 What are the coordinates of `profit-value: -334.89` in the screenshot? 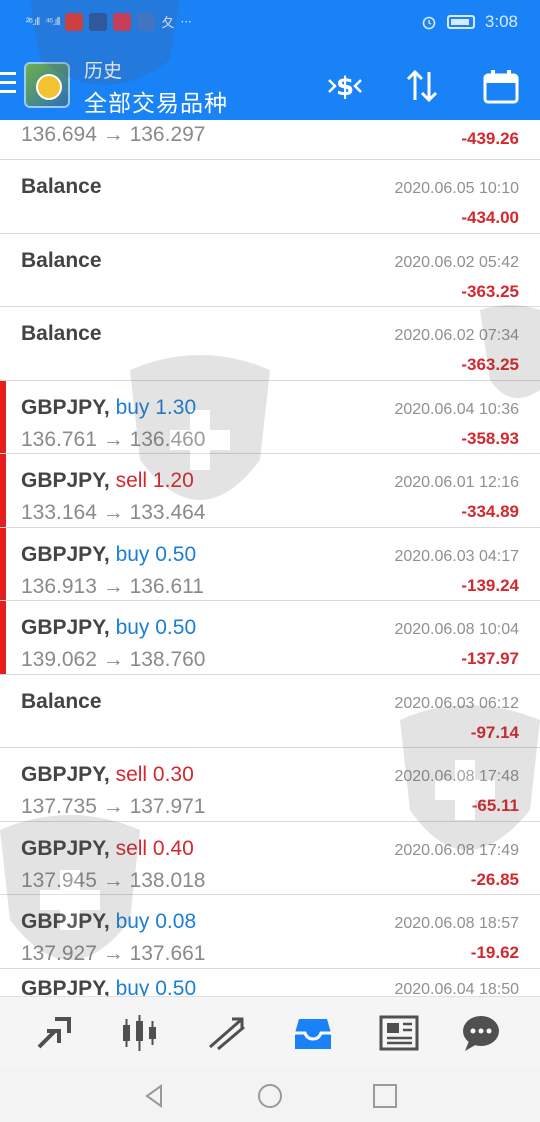 It's located at (490, 511).